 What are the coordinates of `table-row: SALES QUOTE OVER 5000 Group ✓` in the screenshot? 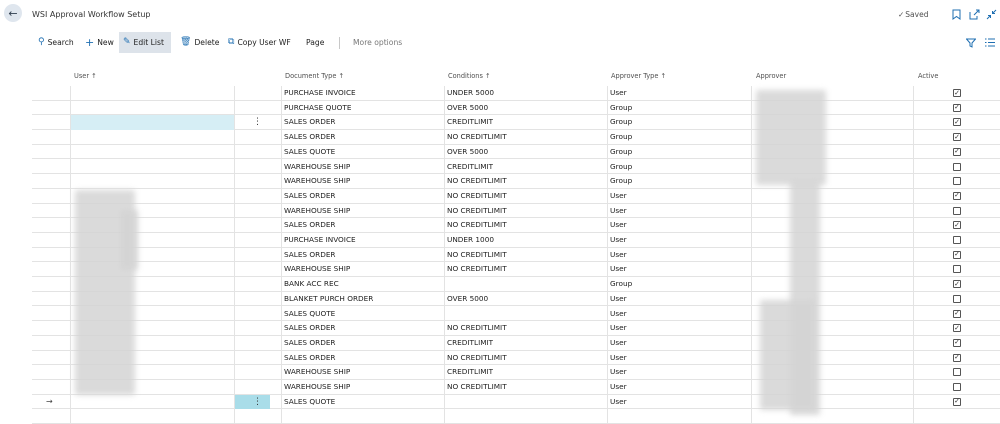 It's located at (516, 152).